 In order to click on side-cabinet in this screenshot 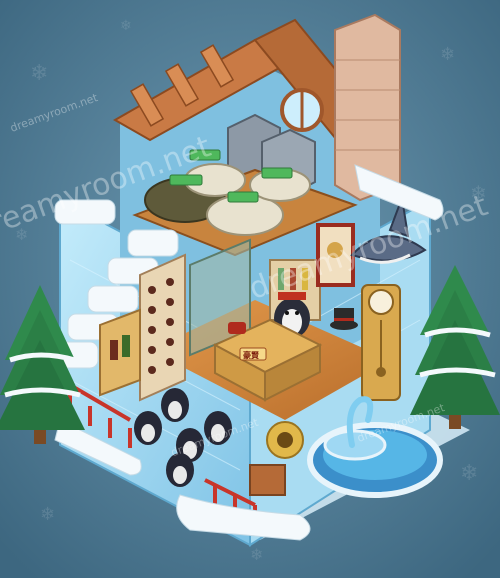, I will do `click(120, 352)`.